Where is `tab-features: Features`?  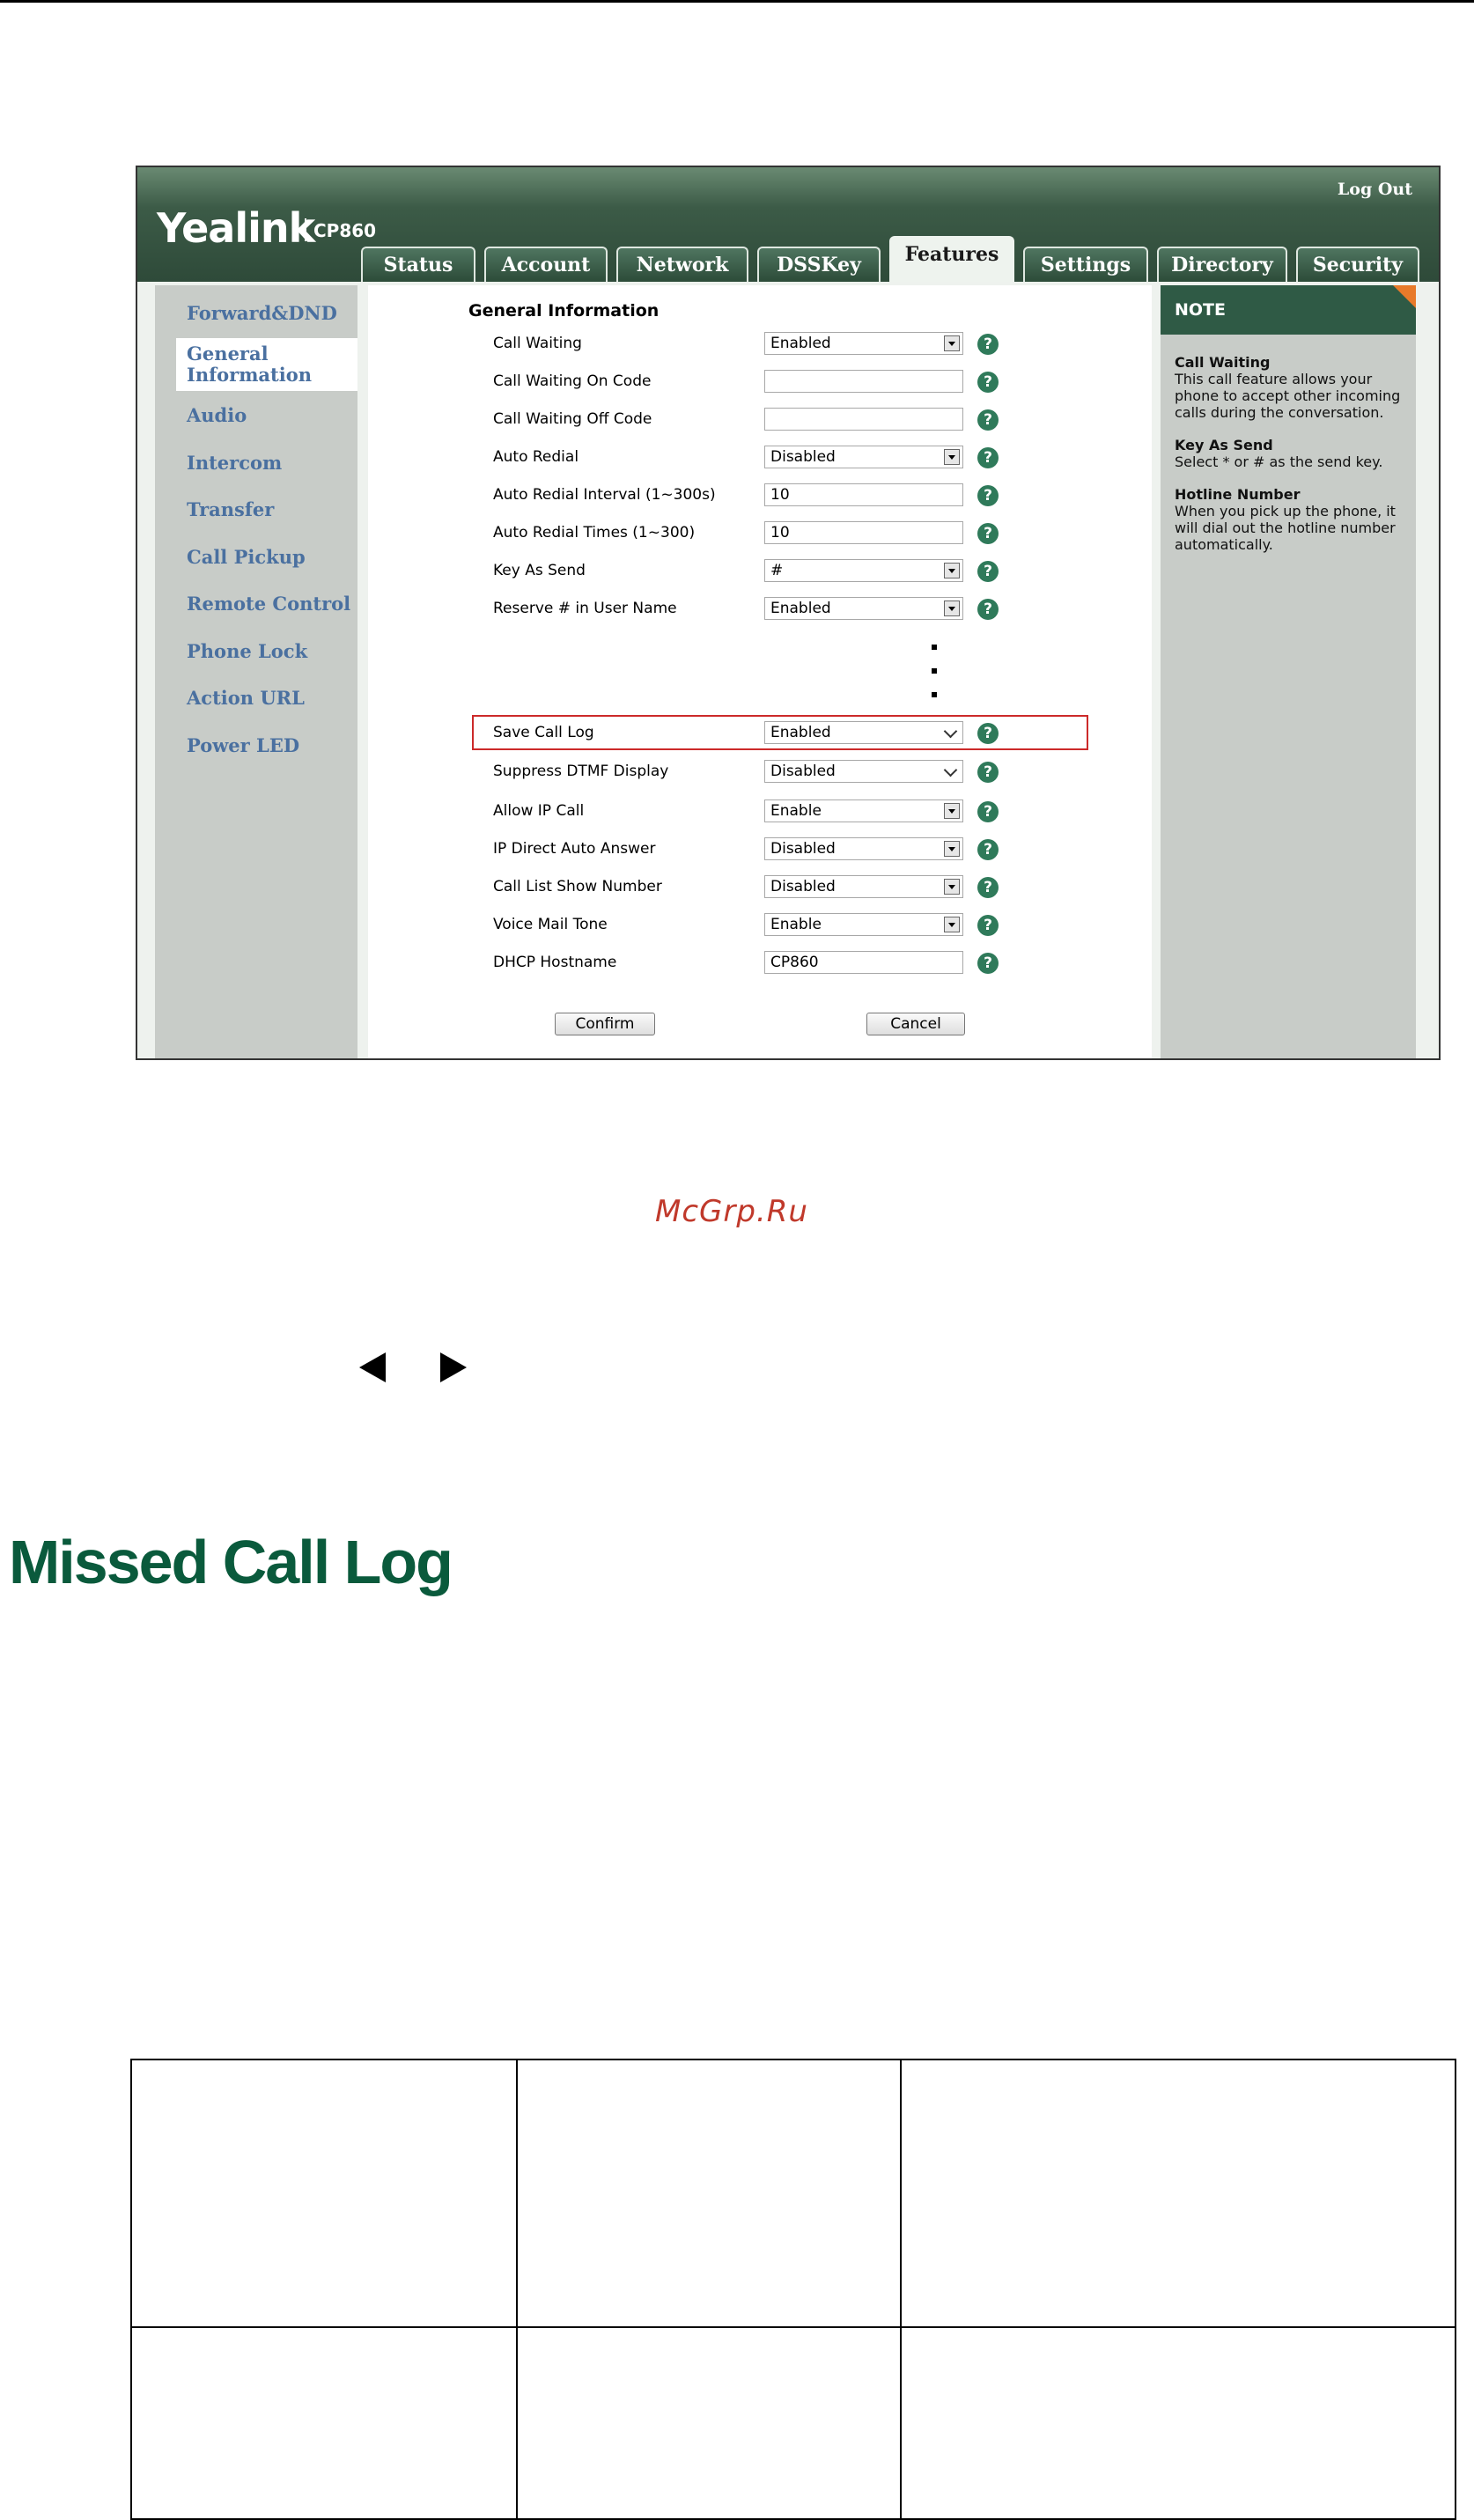 tab-features: Features is located at coordinates (951, 260).